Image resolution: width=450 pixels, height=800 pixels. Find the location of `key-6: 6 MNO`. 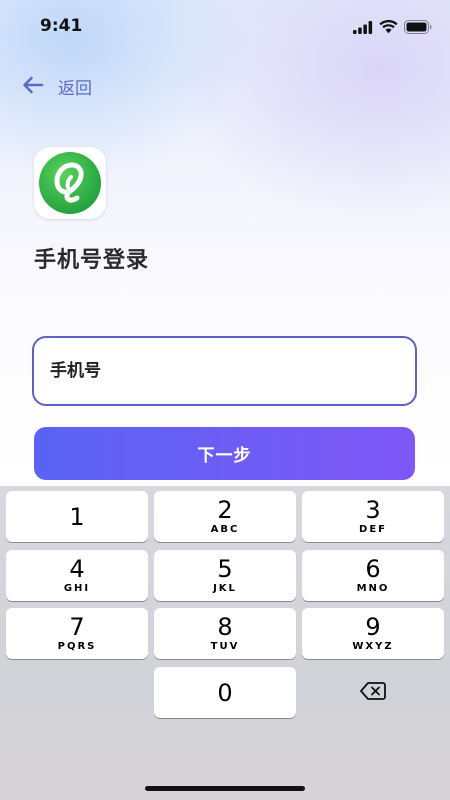

key-6: 6 MNO is located at coordinates (373, 575).